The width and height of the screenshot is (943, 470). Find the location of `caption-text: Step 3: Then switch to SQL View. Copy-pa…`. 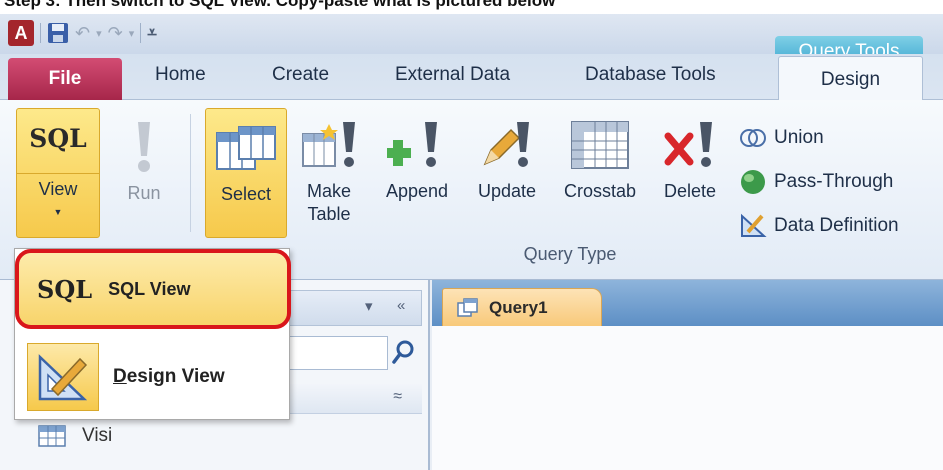

caption-text: Step 3: Then switch to SQL View. Copy-pa… is located at coordinates (280, 5).